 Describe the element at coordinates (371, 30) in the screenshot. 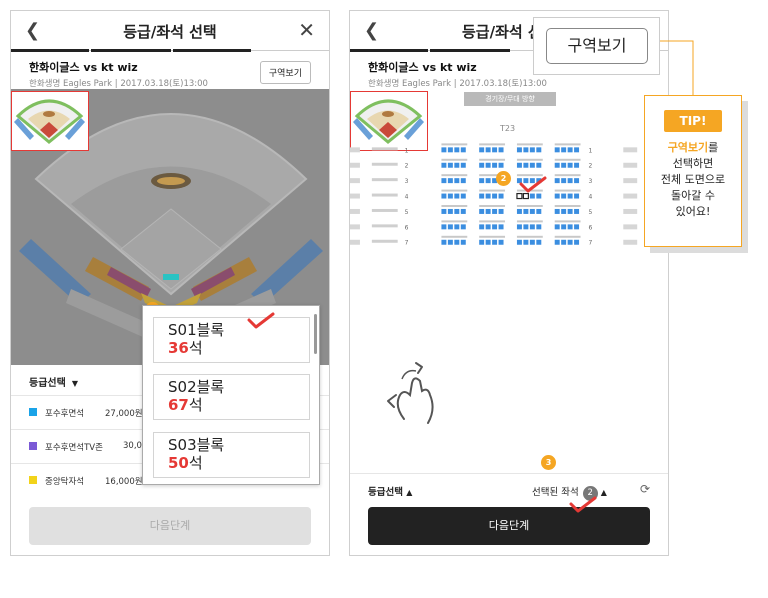

I see `back-icon: ❮` at that location.